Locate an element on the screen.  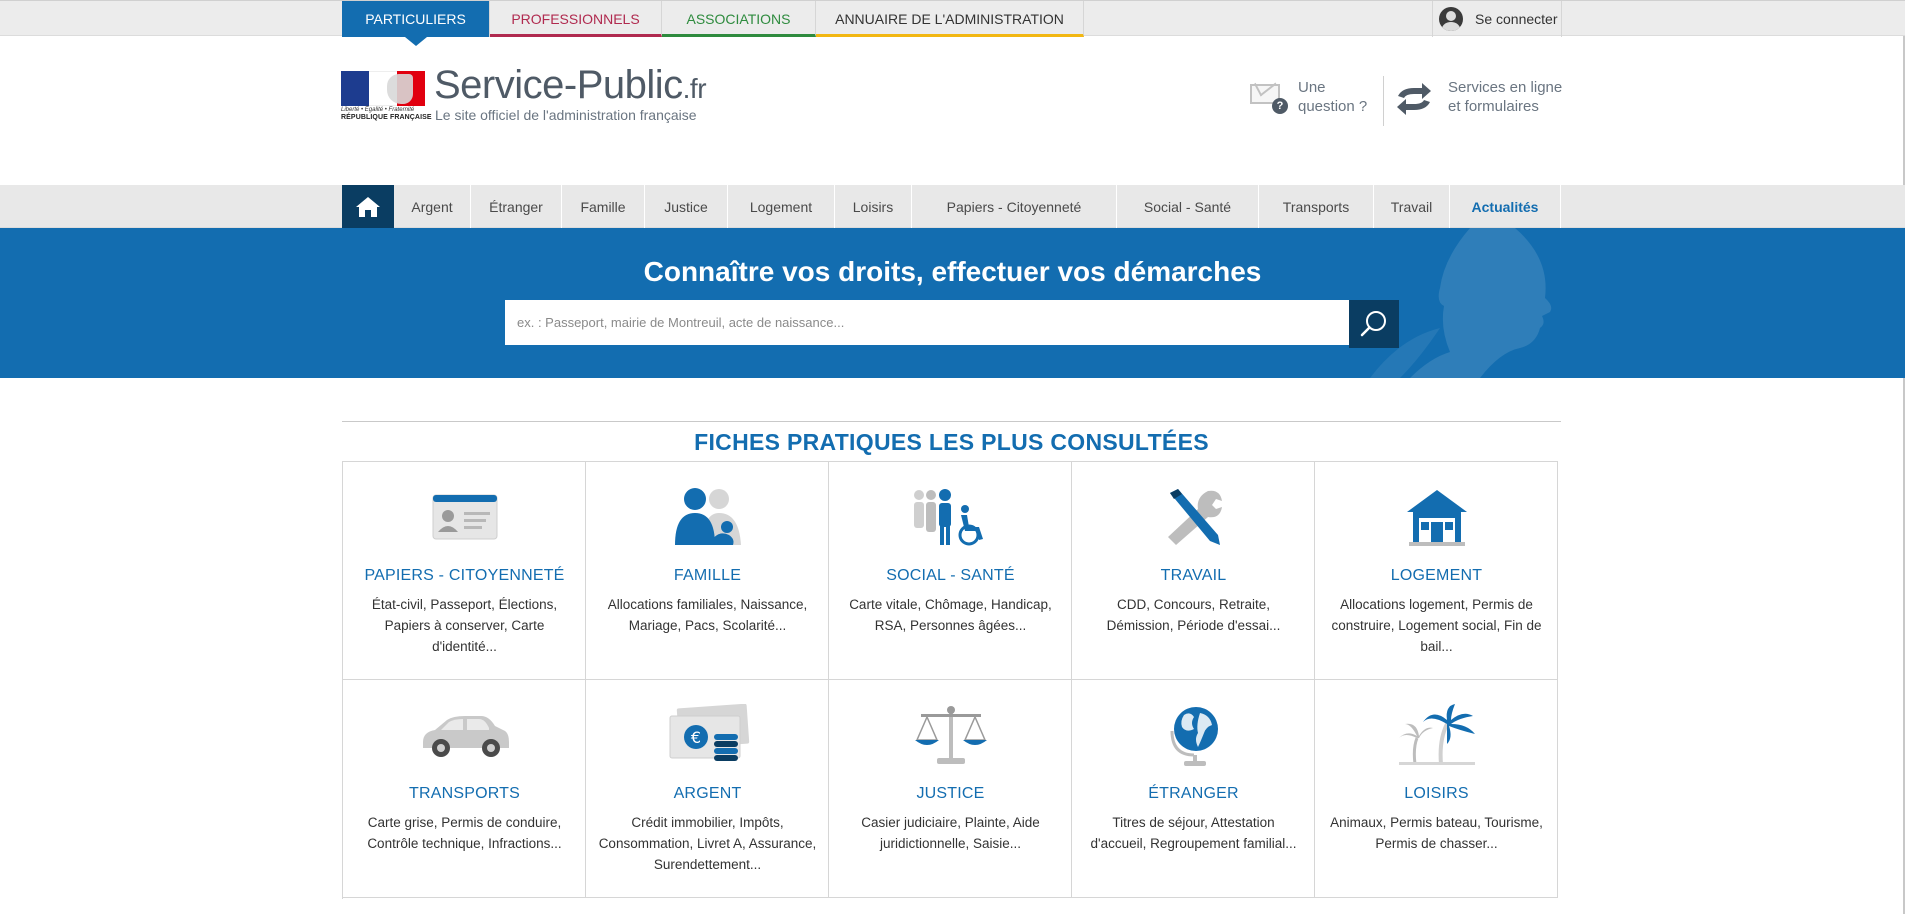
republique-francaise-logo is located at coordinates (383, 88).